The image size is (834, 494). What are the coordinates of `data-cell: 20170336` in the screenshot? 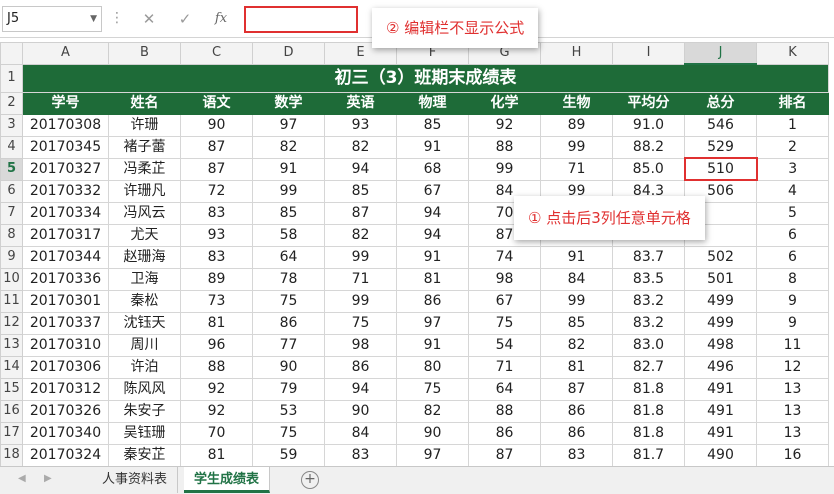 It's located at (65, 279).